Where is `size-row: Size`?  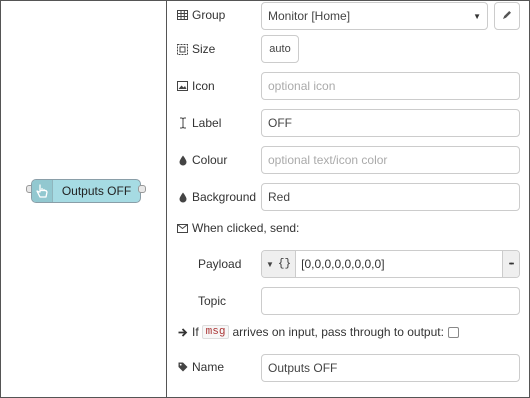 size-row: Size is located at coordinates (196, 49).